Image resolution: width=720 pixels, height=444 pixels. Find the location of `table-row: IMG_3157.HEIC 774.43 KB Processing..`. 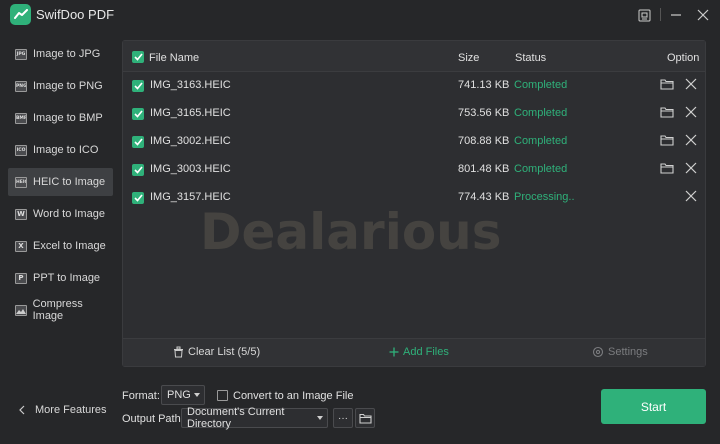

table-row: IMG_3157.HEIC 774.43 KB Processing.. is located at coordinates (414, 198).